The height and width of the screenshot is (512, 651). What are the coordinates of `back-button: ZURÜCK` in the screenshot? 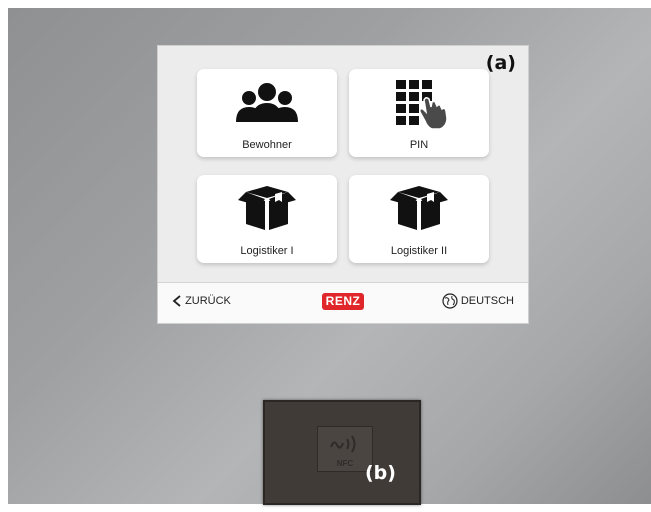 It's located at (201, 301).